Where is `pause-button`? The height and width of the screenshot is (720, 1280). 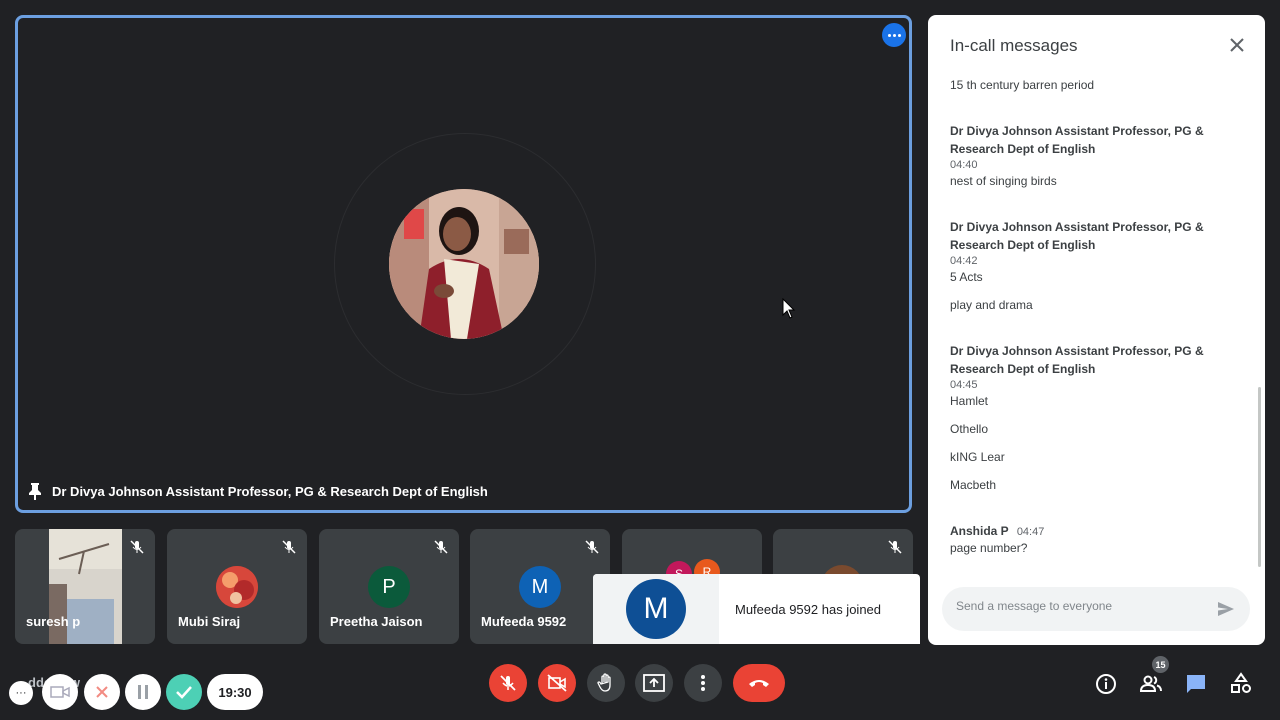 pause-button is located at coordinates (143, 692).